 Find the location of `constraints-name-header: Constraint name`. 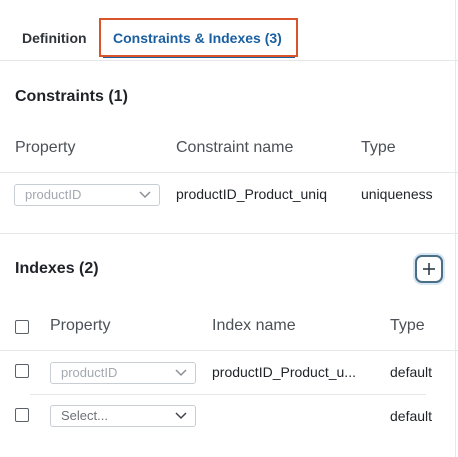

constraints-name-header: Constraint name is located at coordinates (235, 147).